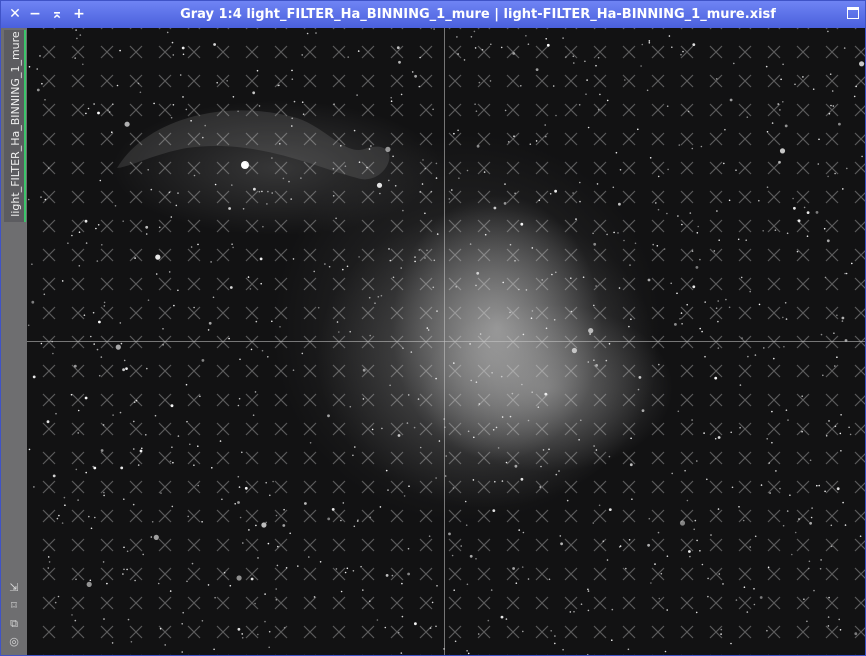 Image resolution: width=866 pixels, height=656 pixels. Describe the element at coordinates (79, 14) in the screenshot. I see `zoom-in-icon: +` at that location.